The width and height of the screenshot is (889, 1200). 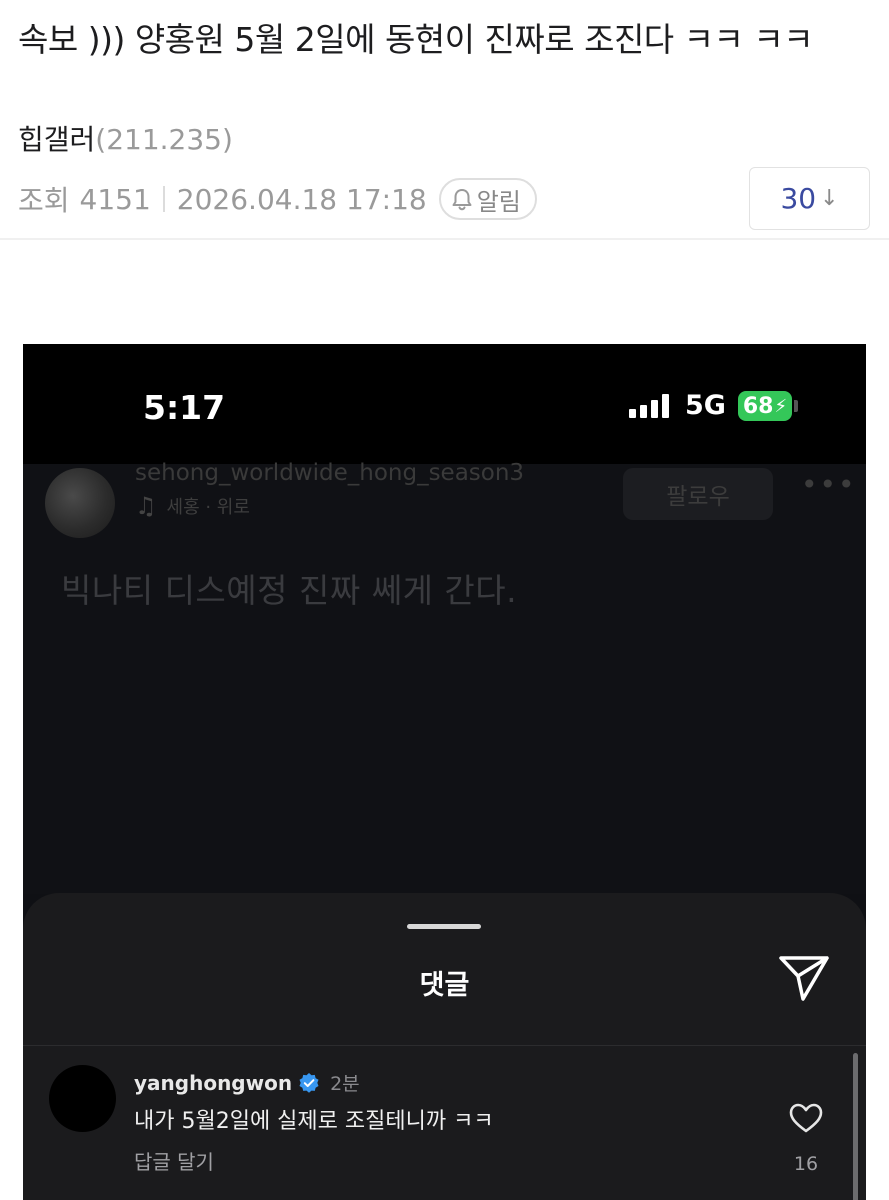 I want to click on battery-cap, so click(x=796, y=406).